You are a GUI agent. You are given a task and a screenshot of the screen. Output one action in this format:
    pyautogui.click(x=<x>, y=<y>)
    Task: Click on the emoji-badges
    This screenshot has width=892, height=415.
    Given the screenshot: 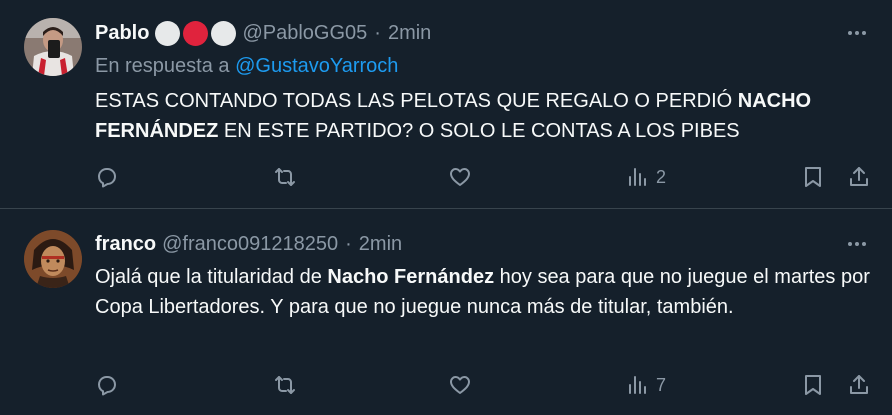 What is the action you would take?
    pyautogui.click(x=196, y=33)
    